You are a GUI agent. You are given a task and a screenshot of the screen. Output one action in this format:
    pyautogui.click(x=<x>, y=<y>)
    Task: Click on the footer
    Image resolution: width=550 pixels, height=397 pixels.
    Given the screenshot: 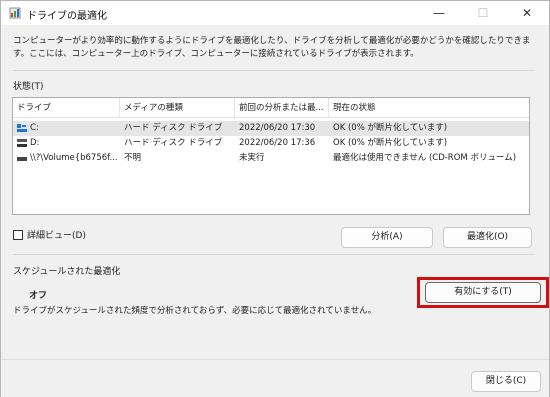 What is the action you would take?
    pyautogui.click(x=275, y=378)
    